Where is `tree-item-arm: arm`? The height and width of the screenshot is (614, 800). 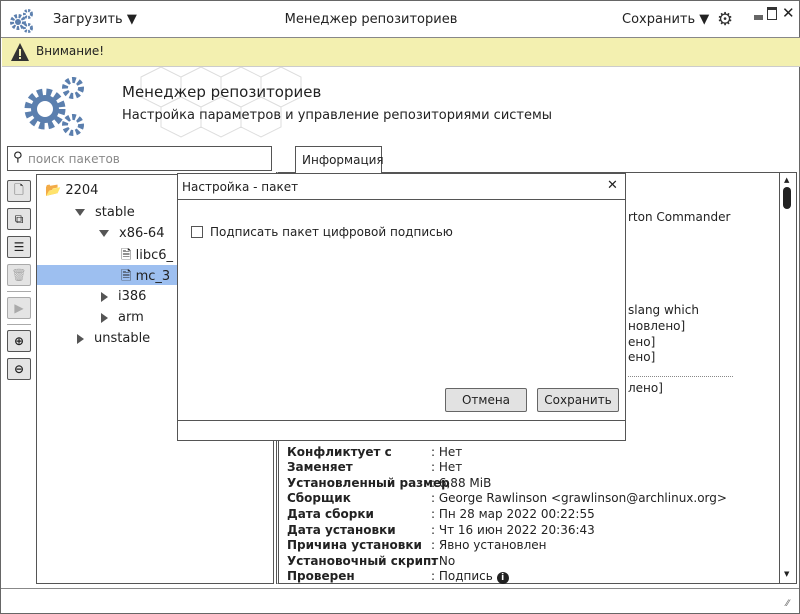 tree-item-arm: arm is located at coordinates (122, 317).